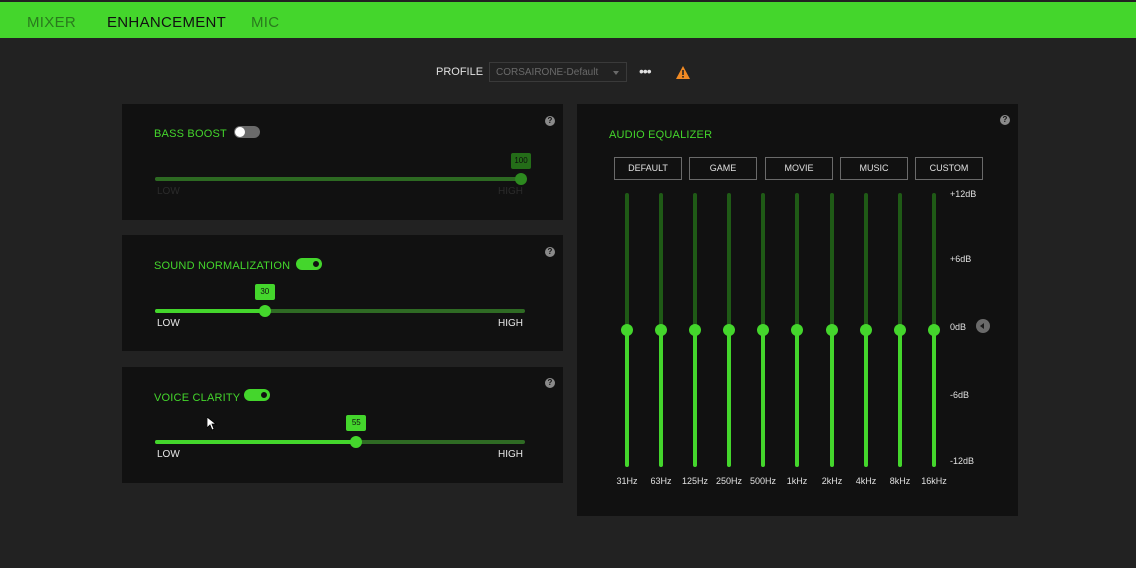  What do you see at coordinates (521, 179) in the screenshot?
I see `bass-boost-slider-thumb` at bounding box center [521, 179].